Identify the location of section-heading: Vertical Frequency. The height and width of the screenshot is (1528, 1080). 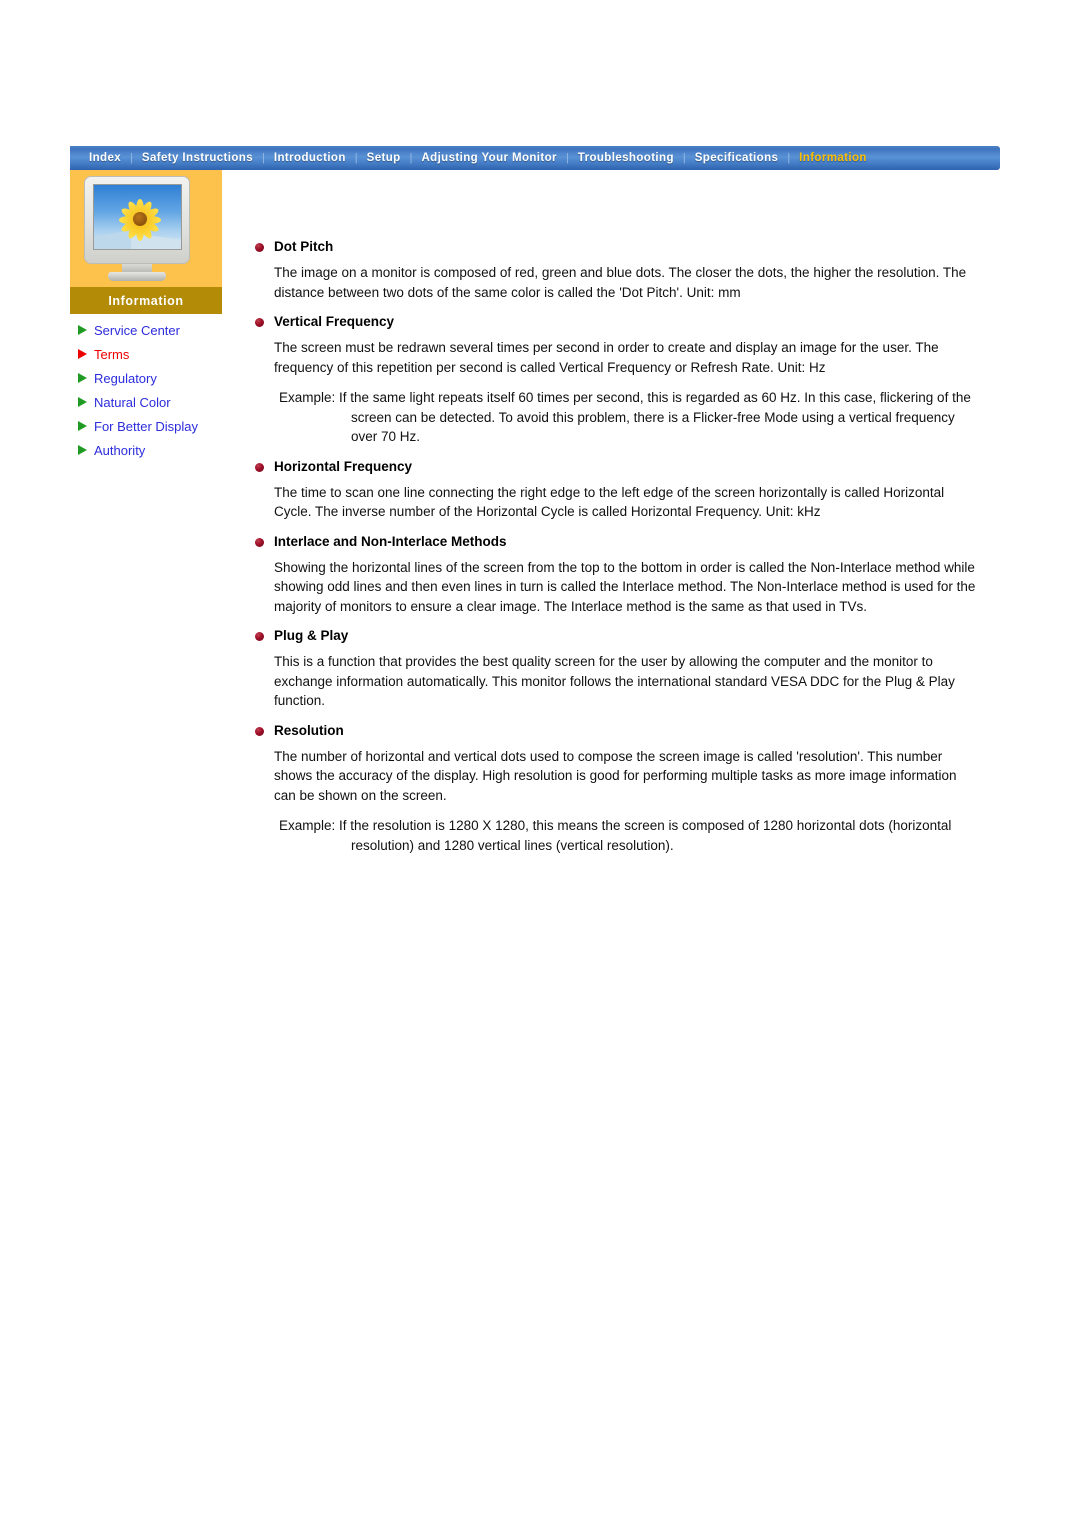
(617, 322).